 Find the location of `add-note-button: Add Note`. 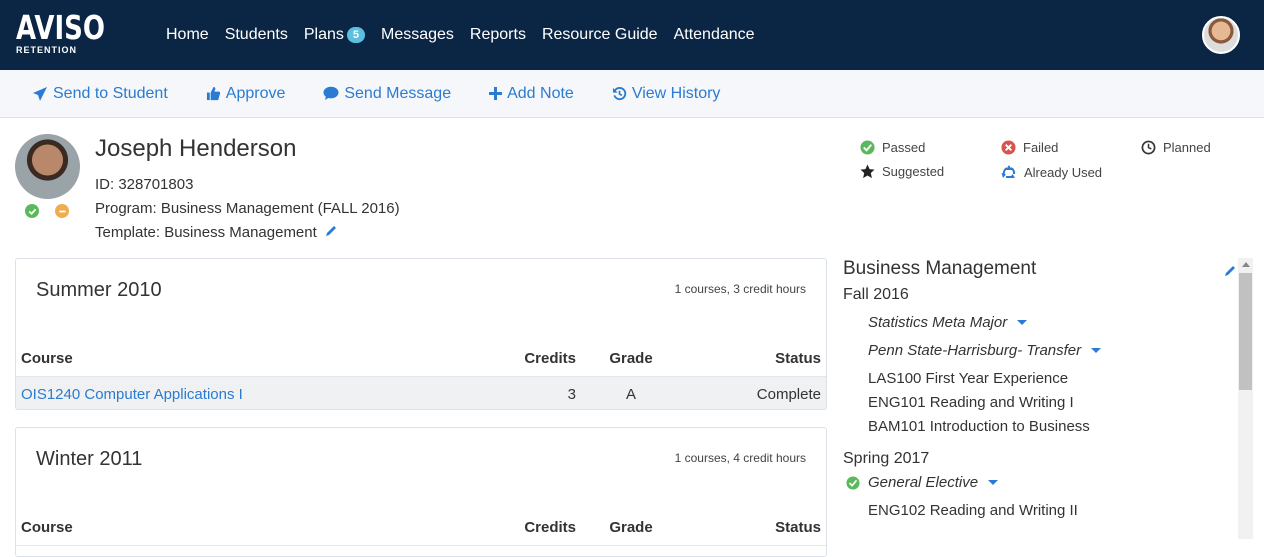

add-note-button: Add Note is located at coordinates (531, 94).